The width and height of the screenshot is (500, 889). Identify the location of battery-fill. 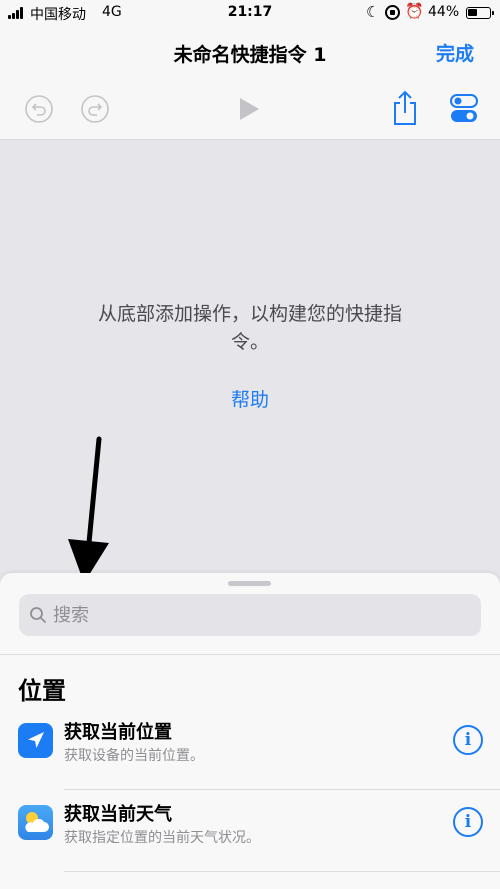
(472, 12).